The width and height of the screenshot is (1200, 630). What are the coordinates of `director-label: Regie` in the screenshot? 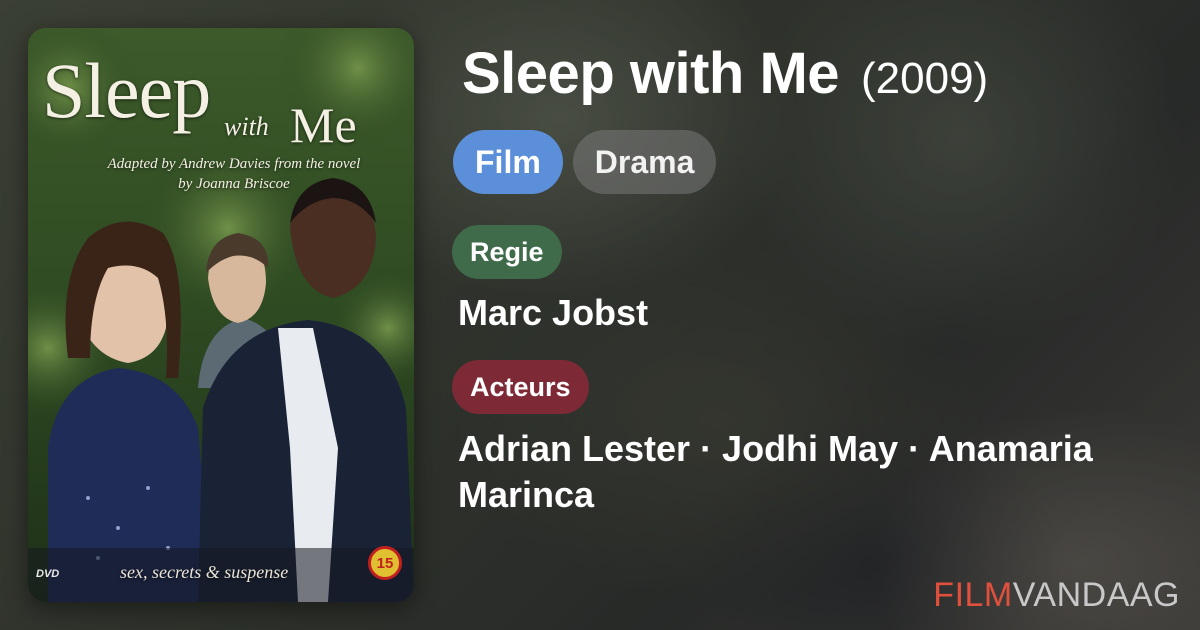 It's located at (507, 252).